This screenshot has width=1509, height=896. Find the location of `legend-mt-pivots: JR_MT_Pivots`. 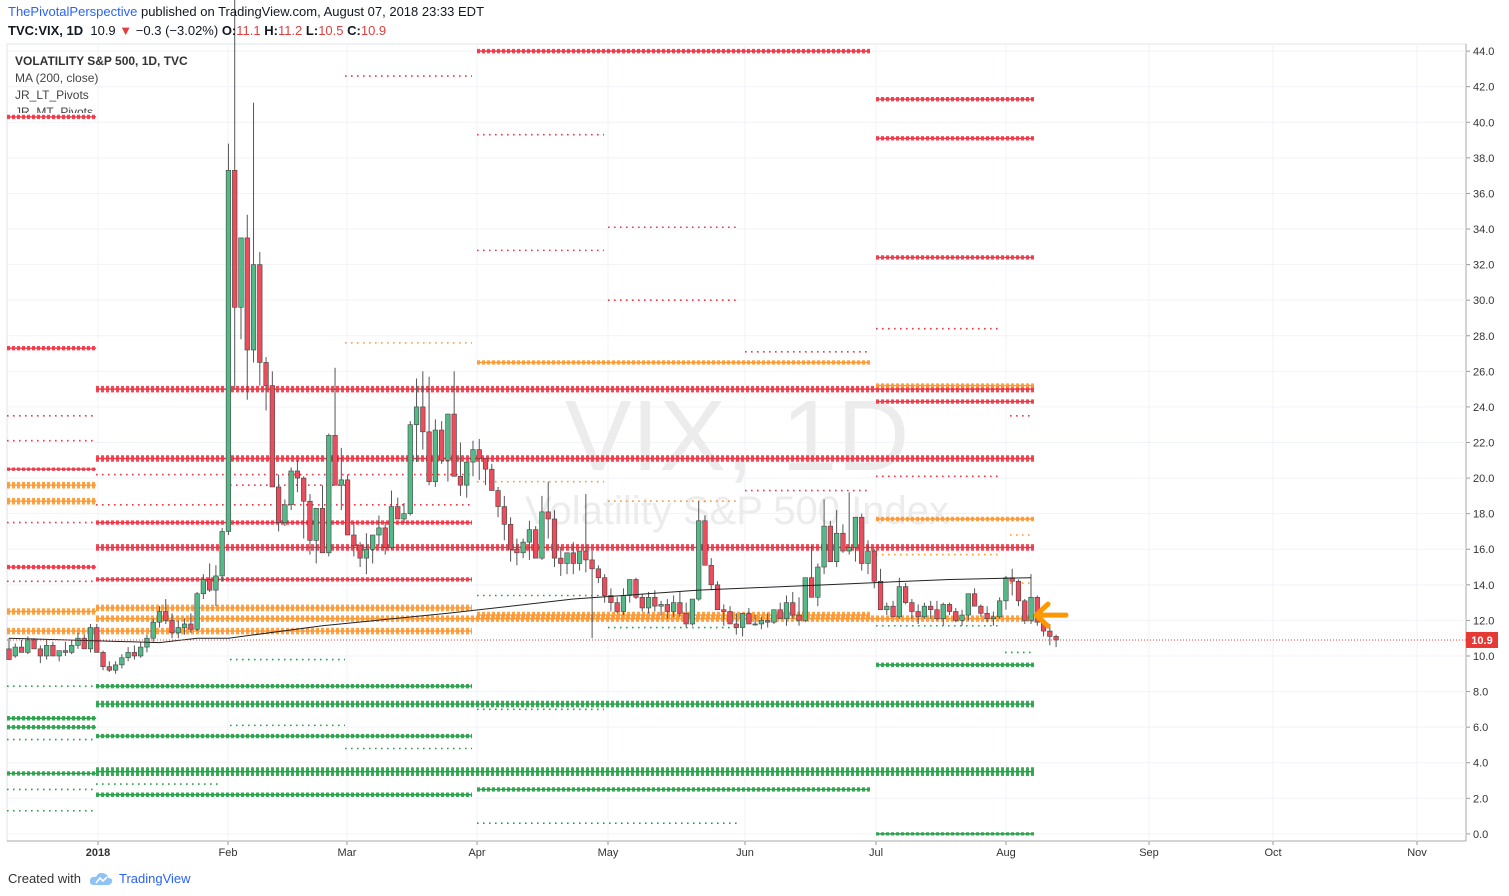

legend-mt-pivots: JR_MT_Pivots is located at coordinates (101, 108).